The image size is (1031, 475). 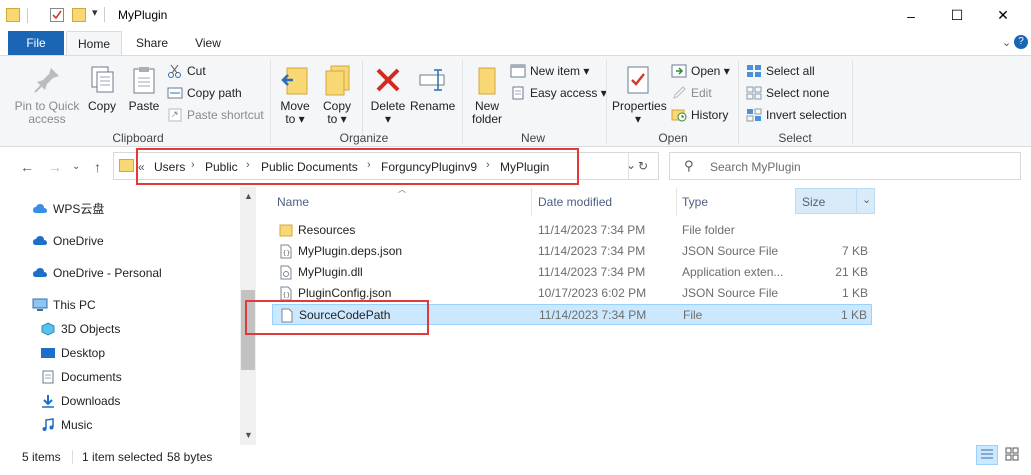 What do you see at coordinates (72, 353) in the screenshot?
I see `nav-item-desktop: Desktop` at bounding box center [72, 353].